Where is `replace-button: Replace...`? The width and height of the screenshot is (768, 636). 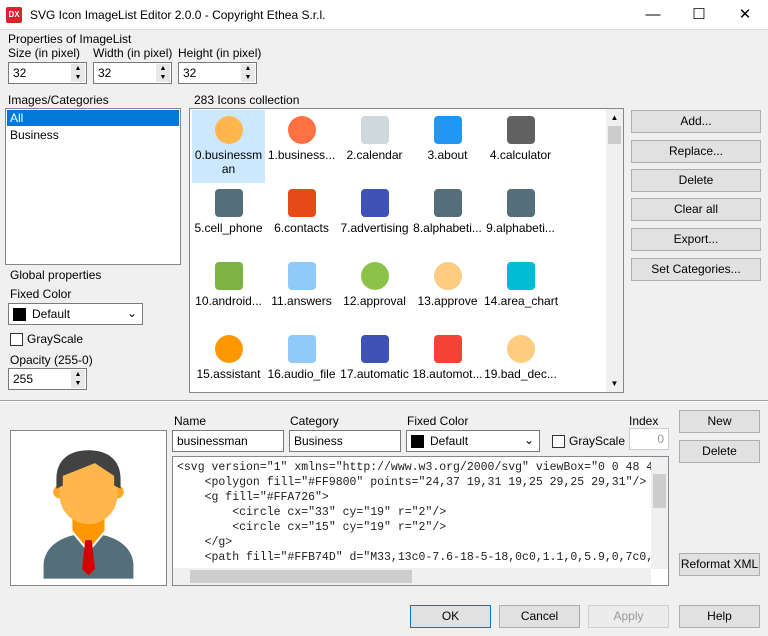 replace-button: Replace... is located at coordinates (696, 151).